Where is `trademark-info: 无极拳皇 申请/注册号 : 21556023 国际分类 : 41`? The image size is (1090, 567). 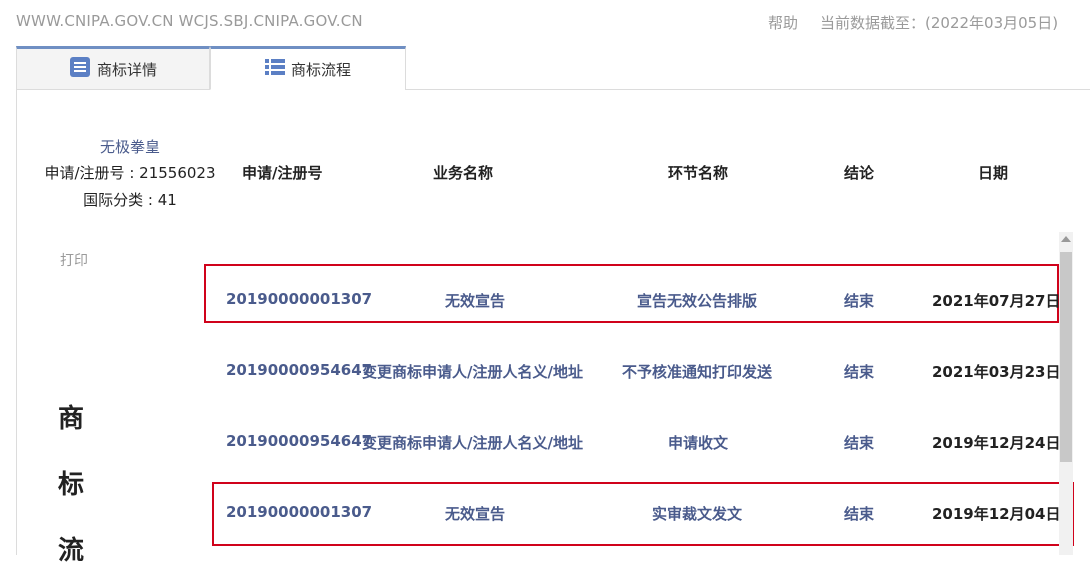
trademark-info: 无极拳皇 申请/注册号 : 21556023 国际分类 : 41 is located at coordinates (130, 174).